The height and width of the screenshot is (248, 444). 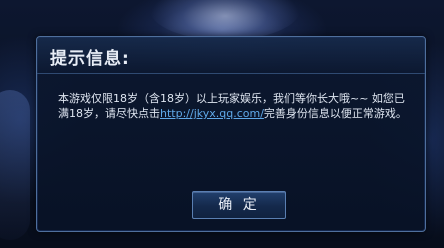 What do you see at coordinates (225, 20) in the screenshot?
I see `background-character-armor` at bounding box center [225, 20].